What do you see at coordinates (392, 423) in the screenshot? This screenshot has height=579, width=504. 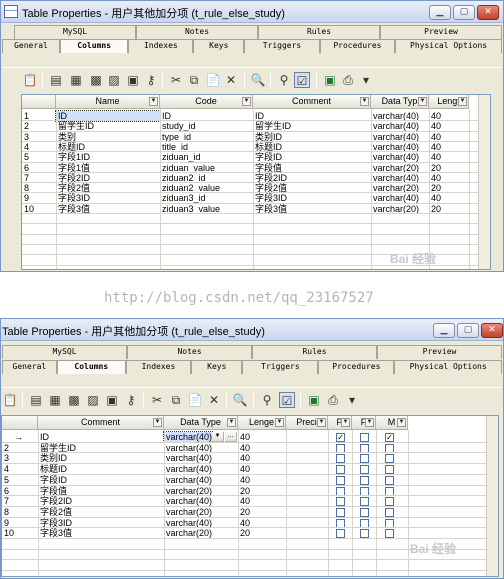 I see `col-header-mandatory: M ▼` at bounding box center [392, 423].